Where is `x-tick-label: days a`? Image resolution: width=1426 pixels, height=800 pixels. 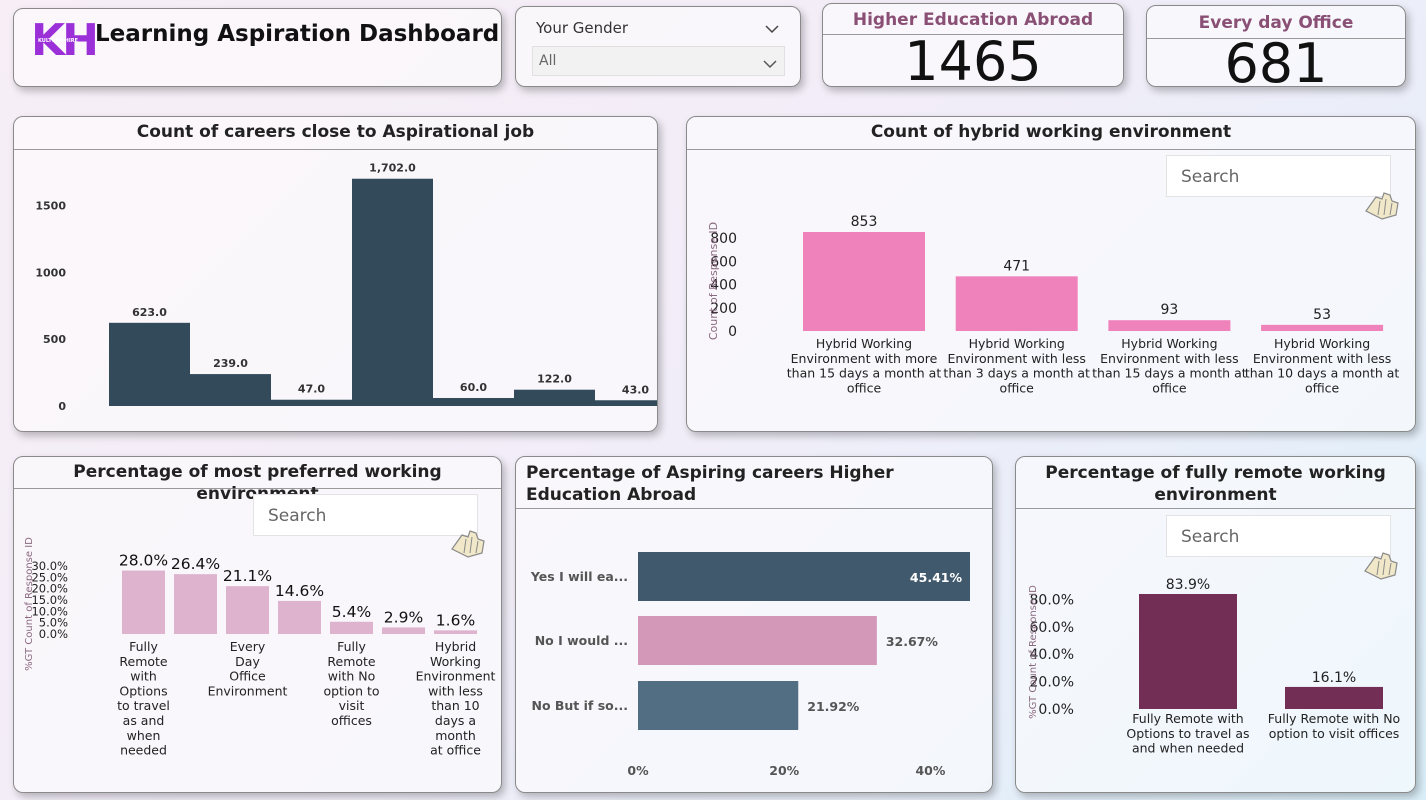
x-tick-label: days a is located at coordinates (455, 720).